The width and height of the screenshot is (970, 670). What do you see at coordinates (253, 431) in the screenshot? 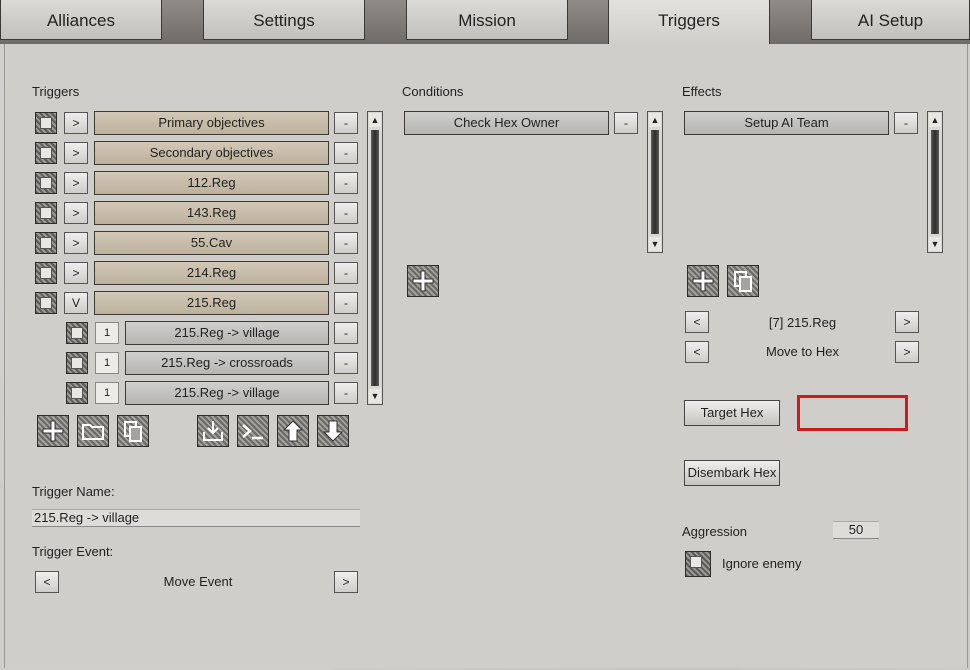
I see `console-icon` at bounding box center [253, 431].